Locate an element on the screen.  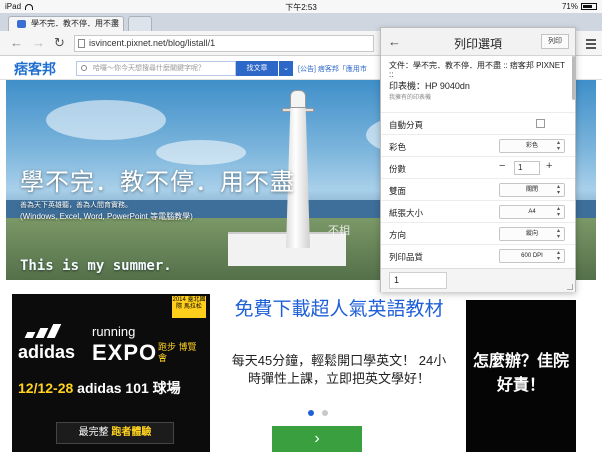
right-ad-text: 怎麼辦？佳院好責！ is located at coordinates (520, 373).